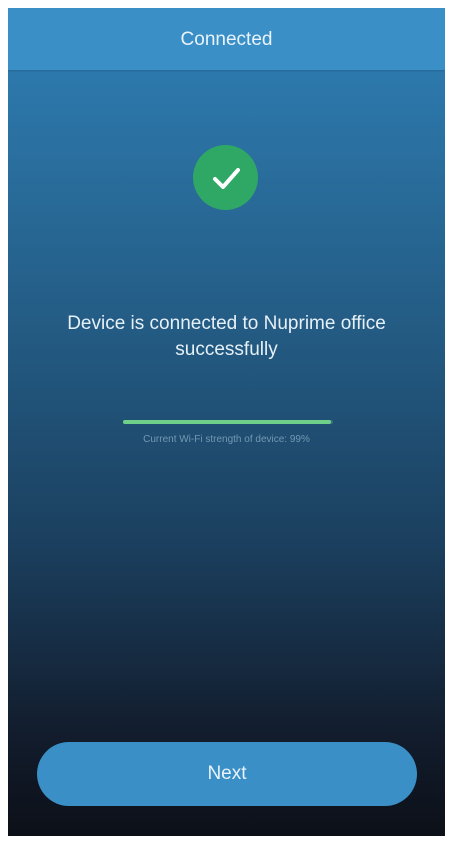  I want to click on header-bar: Connected, so click(226, 39).